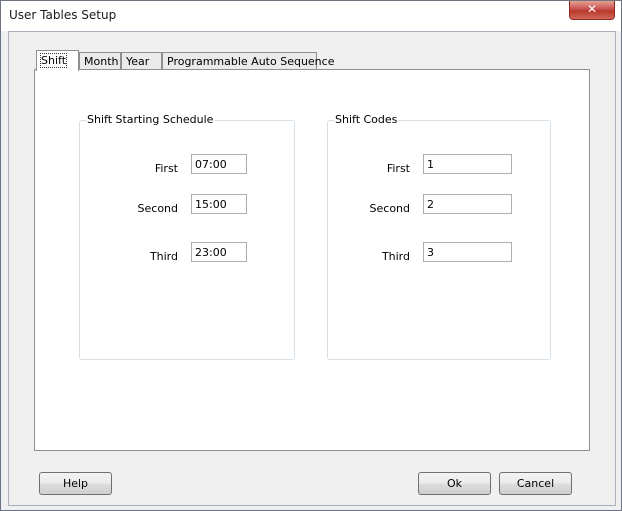  I want to click on shift-starting-schedule-caption: Shift Starting Schedule, so click(150, 119).